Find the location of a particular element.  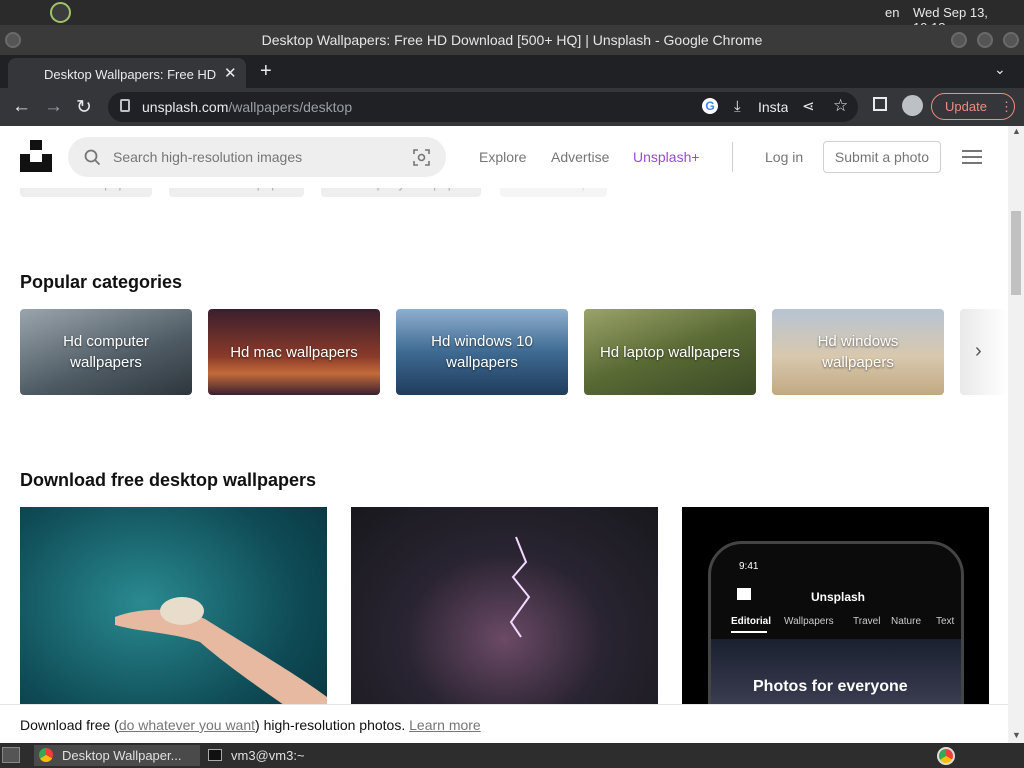

url-text: unsplash.com/wallpapers/desktop is located at coordinates (247, 107).